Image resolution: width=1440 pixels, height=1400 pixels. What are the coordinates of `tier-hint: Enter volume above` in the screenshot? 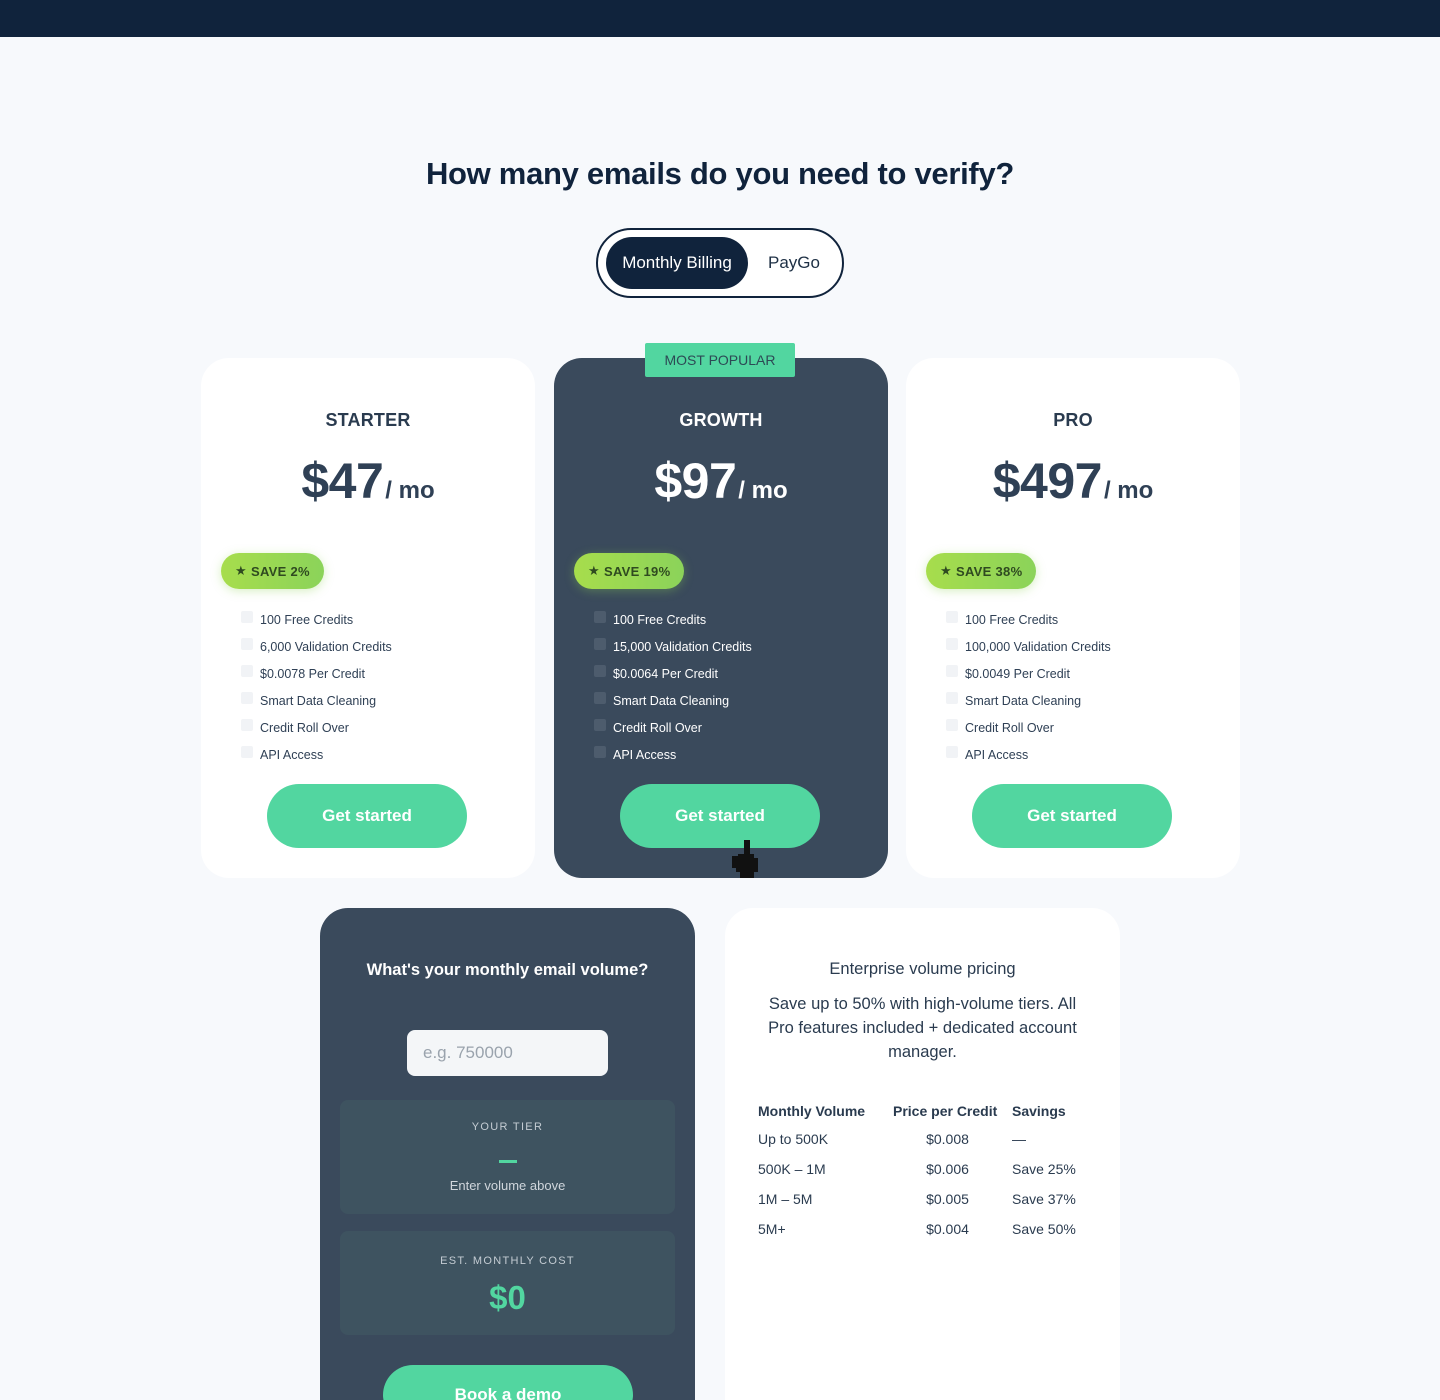 It's located at (507, 1185).